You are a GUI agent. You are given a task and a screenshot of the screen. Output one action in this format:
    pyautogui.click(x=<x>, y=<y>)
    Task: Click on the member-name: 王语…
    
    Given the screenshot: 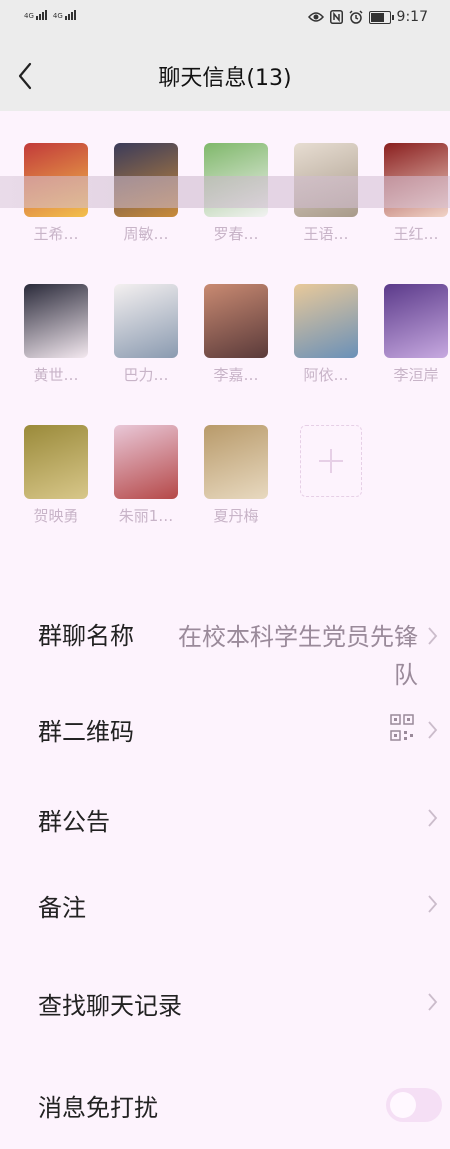 What is the action you would take?
    pyautogui.click(x=326, y=234)
    